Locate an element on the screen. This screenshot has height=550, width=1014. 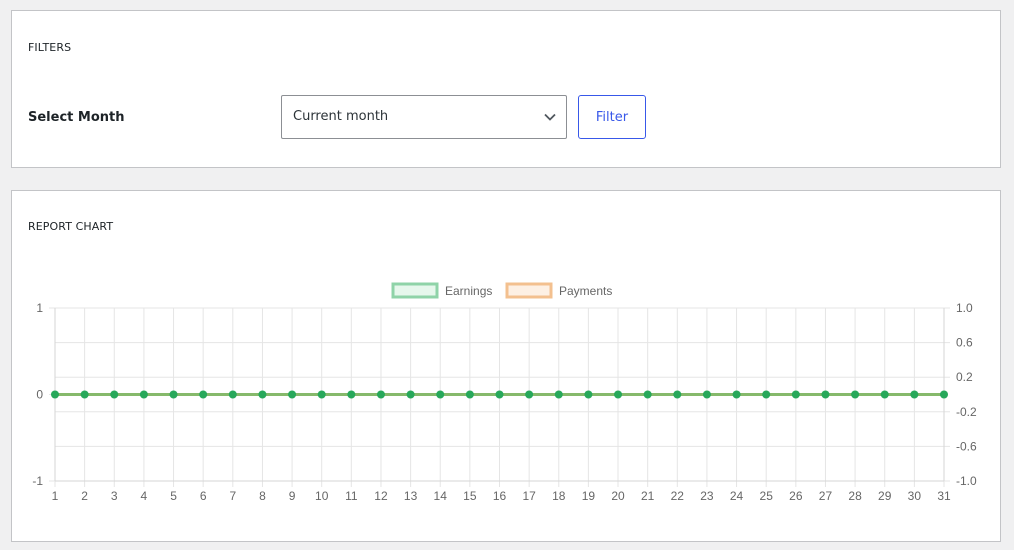
month-select-value: Current month is located at coordinates (341, 116).